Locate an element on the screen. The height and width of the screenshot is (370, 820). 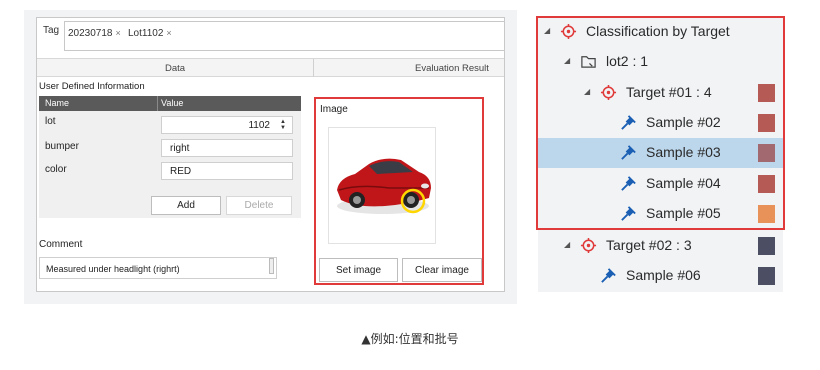
car-image is located at coordinates (384, 186).